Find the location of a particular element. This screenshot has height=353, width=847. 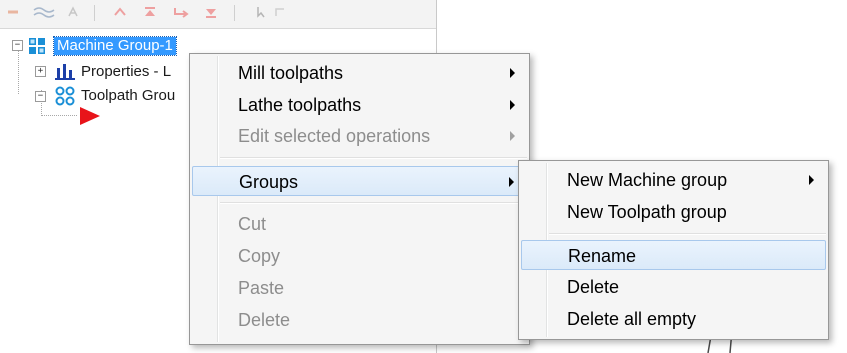

toolbar is located at coordinates (218, 14).